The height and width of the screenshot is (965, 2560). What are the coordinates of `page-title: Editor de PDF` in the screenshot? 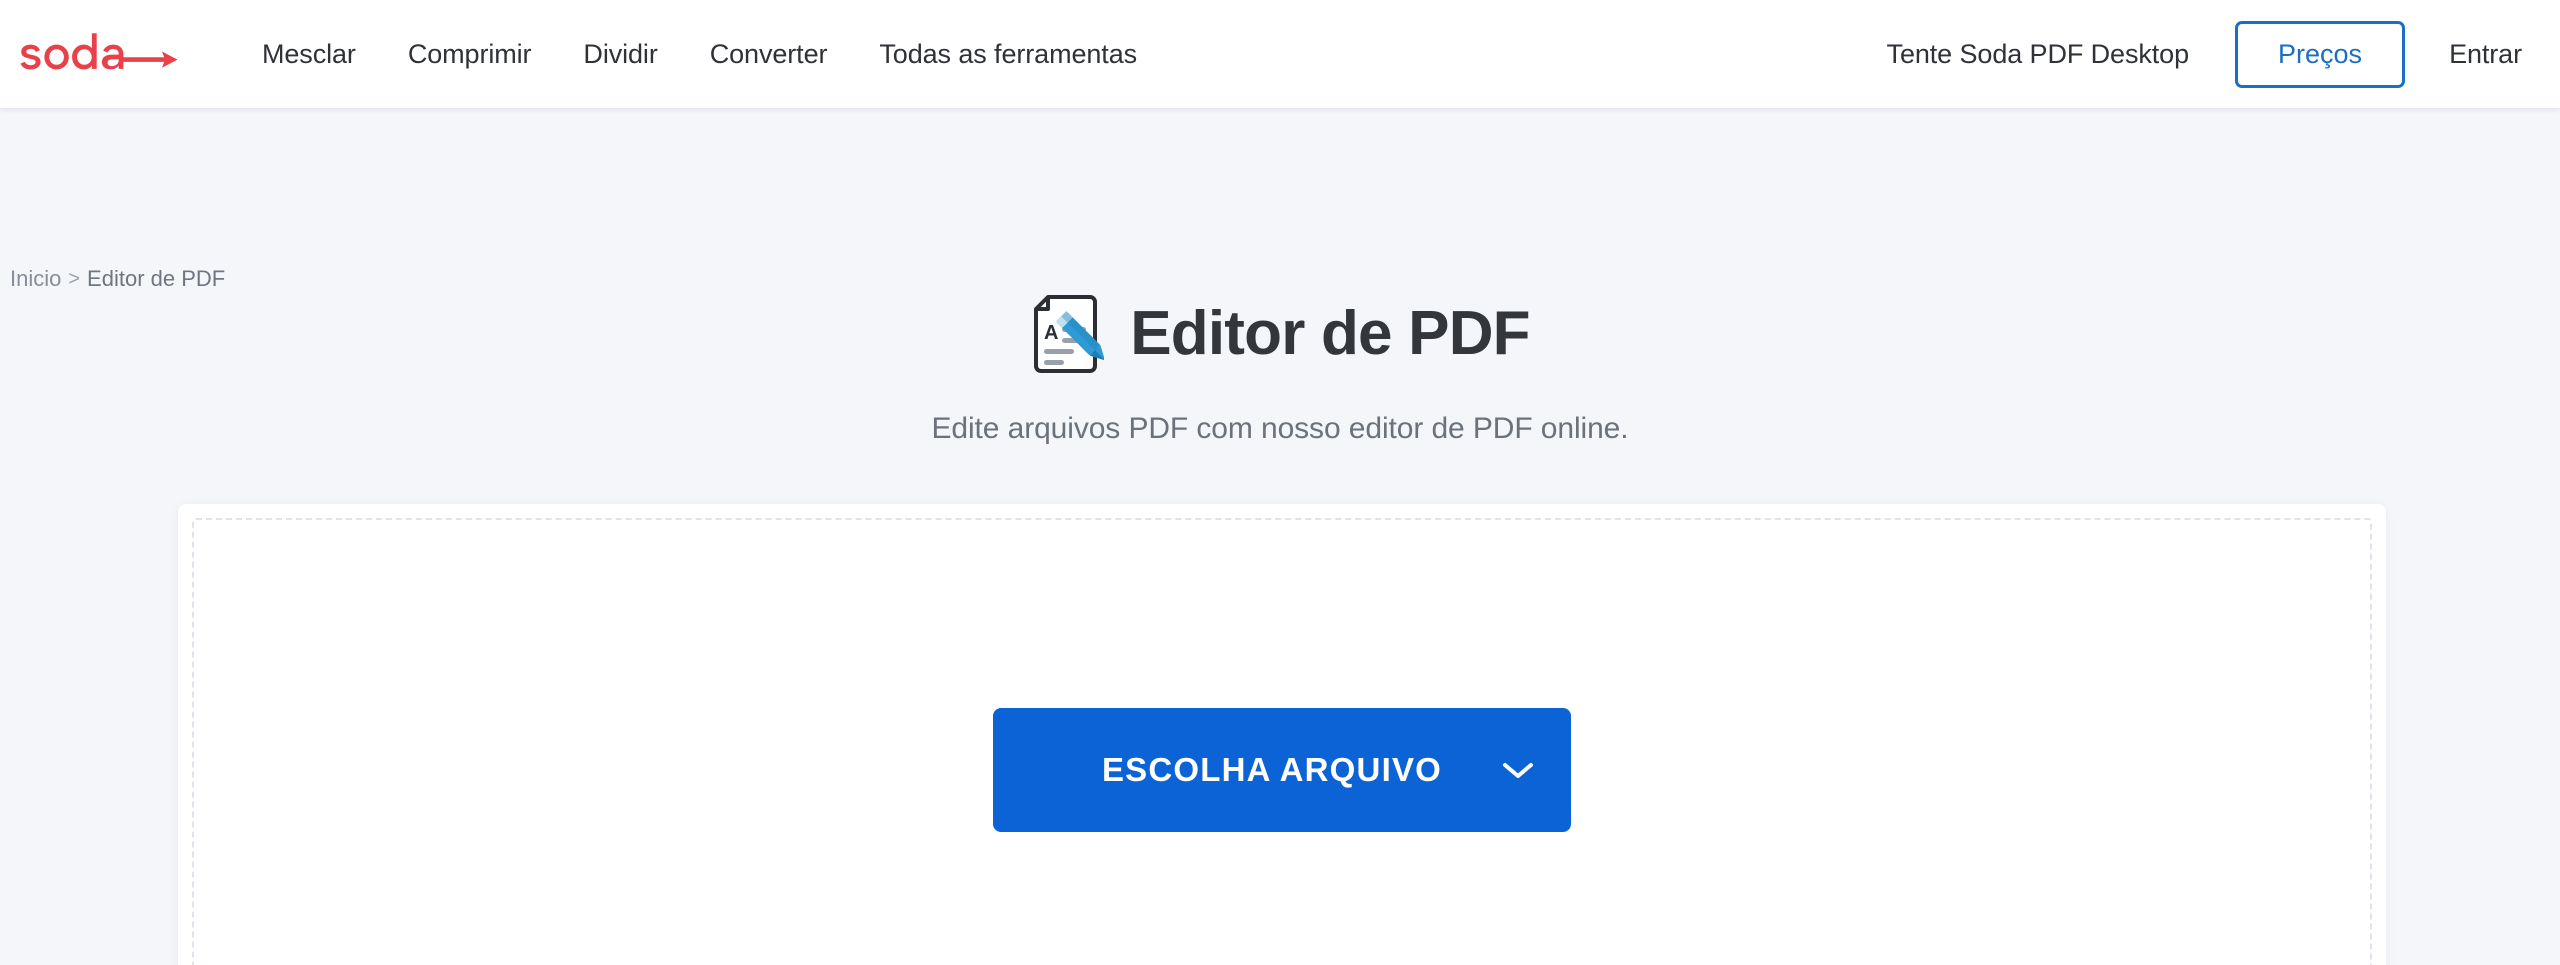 It's located at (1330, 333).